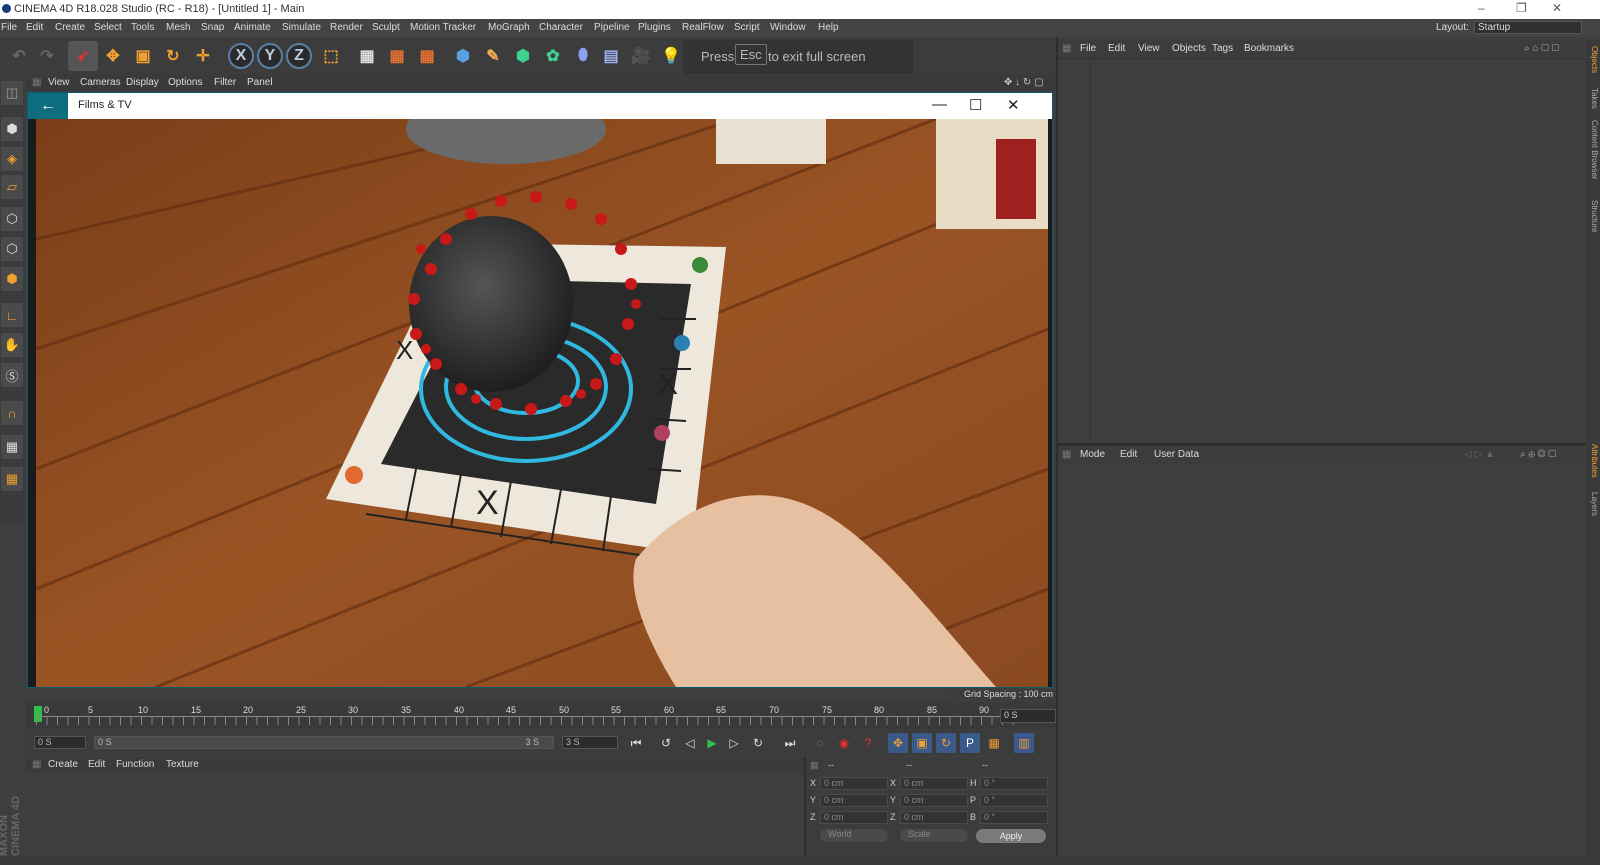 The width and height of the screenshot is (1600, 865). I want to click on go-to-start-icon: ⏮, so click(636, 743).